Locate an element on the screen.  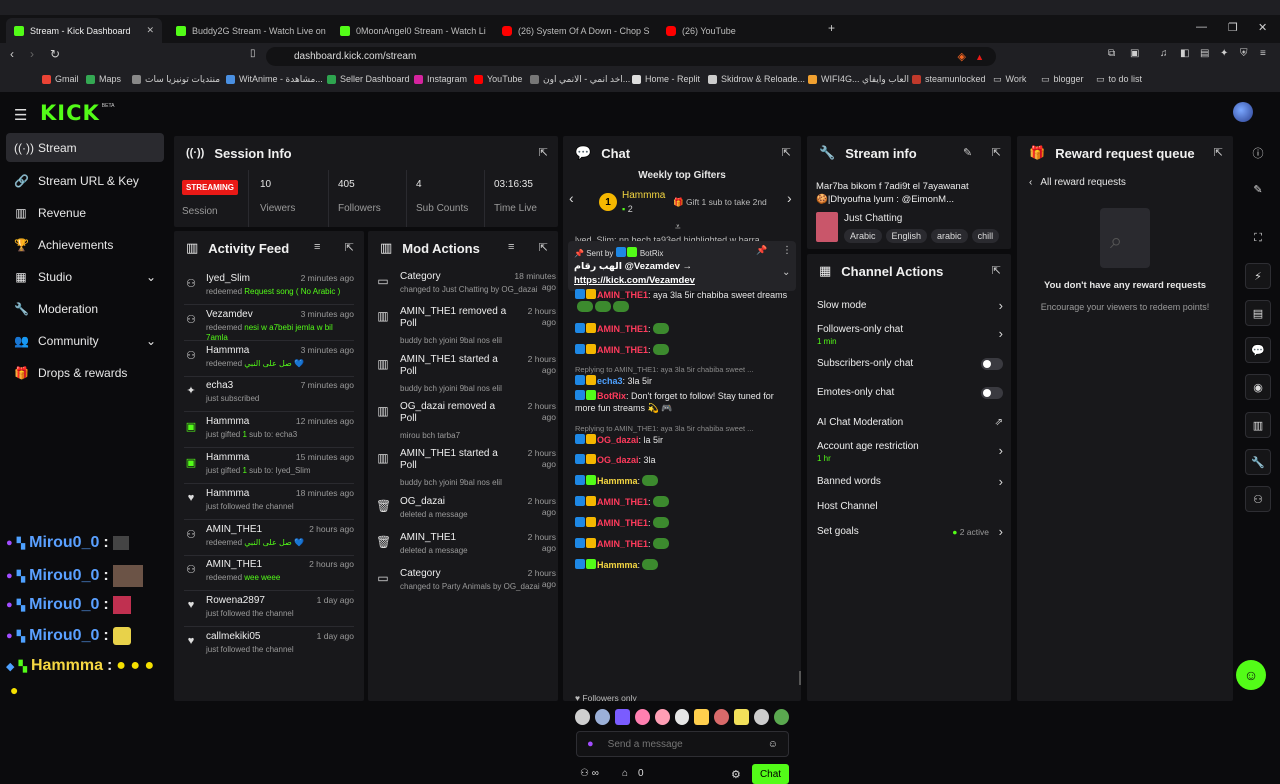
mod-action-row: 🗑 OG_dazai 2 hours ago deleted a message is located at coordinates (466, 514).